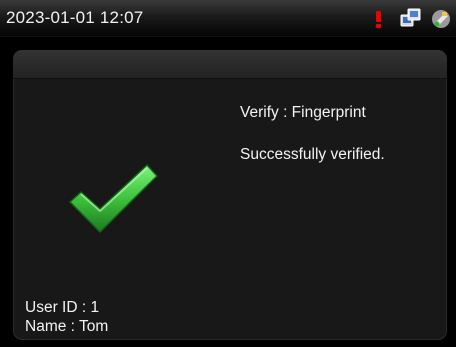 This screenshot has width=456, height=347. What do you see at coordinates (378, 19) in the screenshot?
I see `alert-icon` at bounding box center [378, 19].